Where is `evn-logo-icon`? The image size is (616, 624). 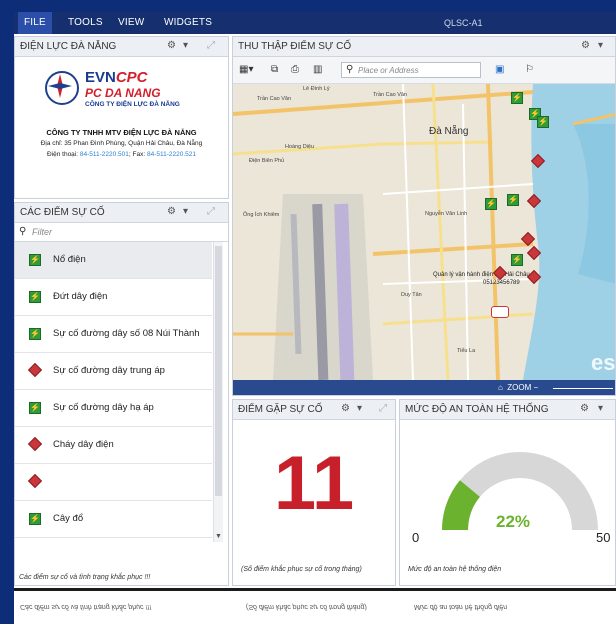 evn-logo-icon is located at coordinates (62, 88).